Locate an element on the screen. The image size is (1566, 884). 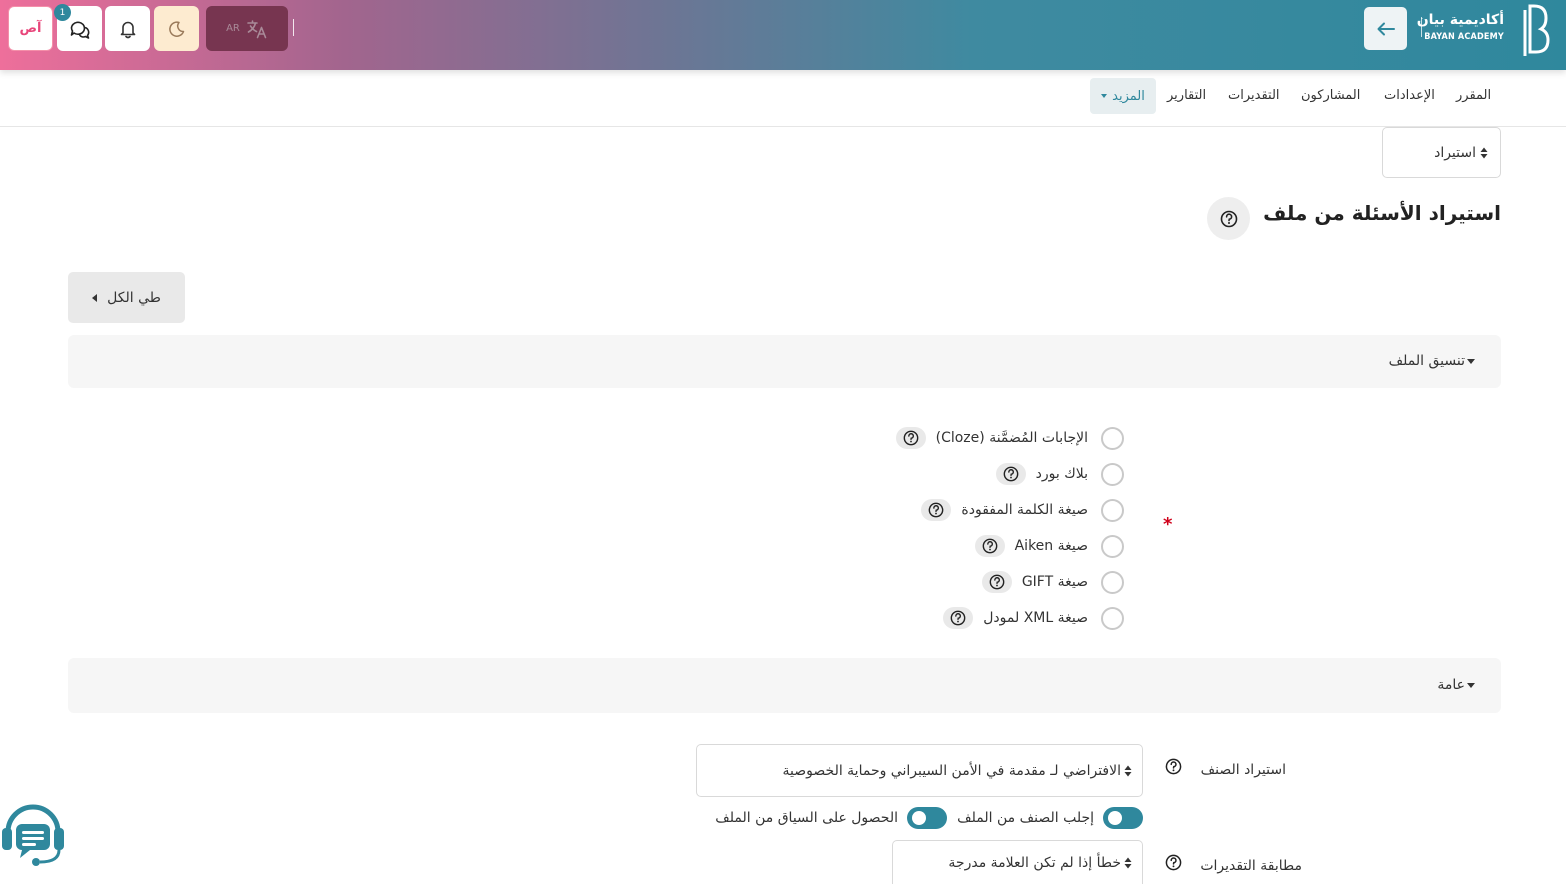
required-indicator: * is located at coordinates (1168, 524).